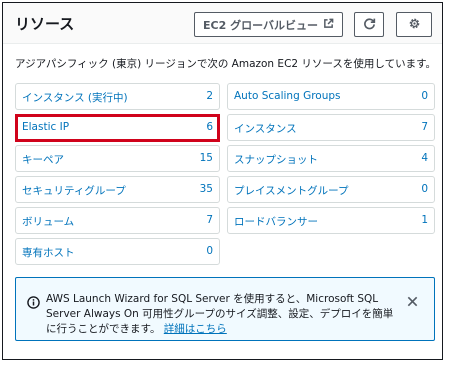 The height and width of the screenshot is (366, 450). What do you see at coordinates (117, 220) in the screenshot?
I see `resource-card-volumes: ボリューム 7` at bounding box center [117, 220].